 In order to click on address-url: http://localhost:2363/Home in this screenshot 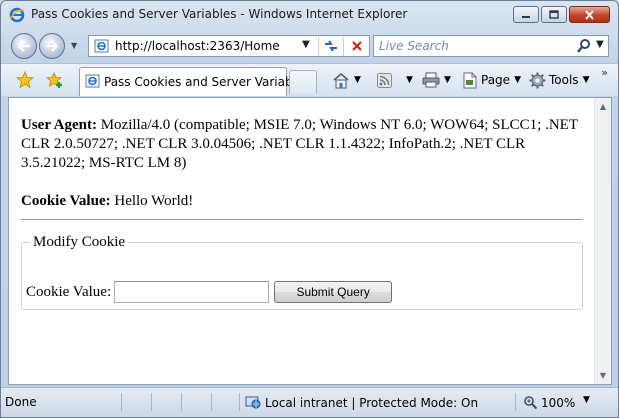, I will do `click(197, 46)`.